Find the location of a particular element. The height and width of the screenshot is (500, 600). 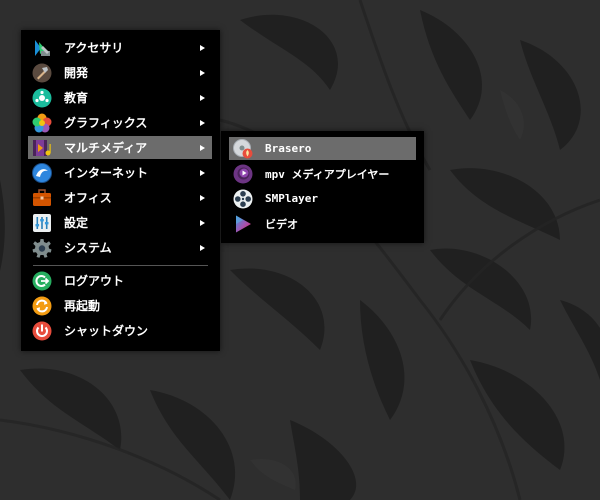

multimedia-submenu: Brasero mpv メディアプレイヤー SMPlayer ビデオ is located at coordinates (322, 187).